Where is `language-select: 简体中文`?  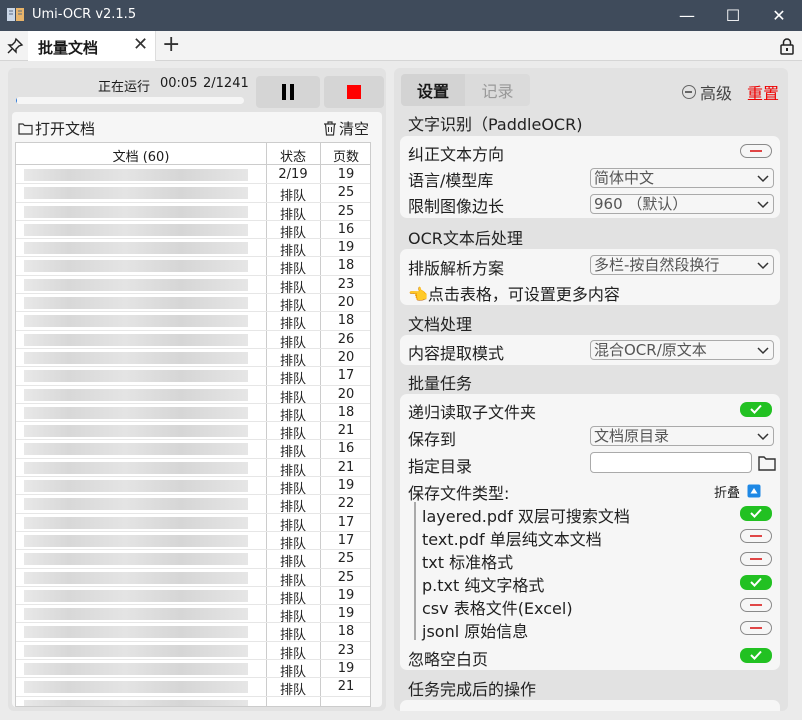 language-select: 简体中文 is located at coordinates (682, 178).